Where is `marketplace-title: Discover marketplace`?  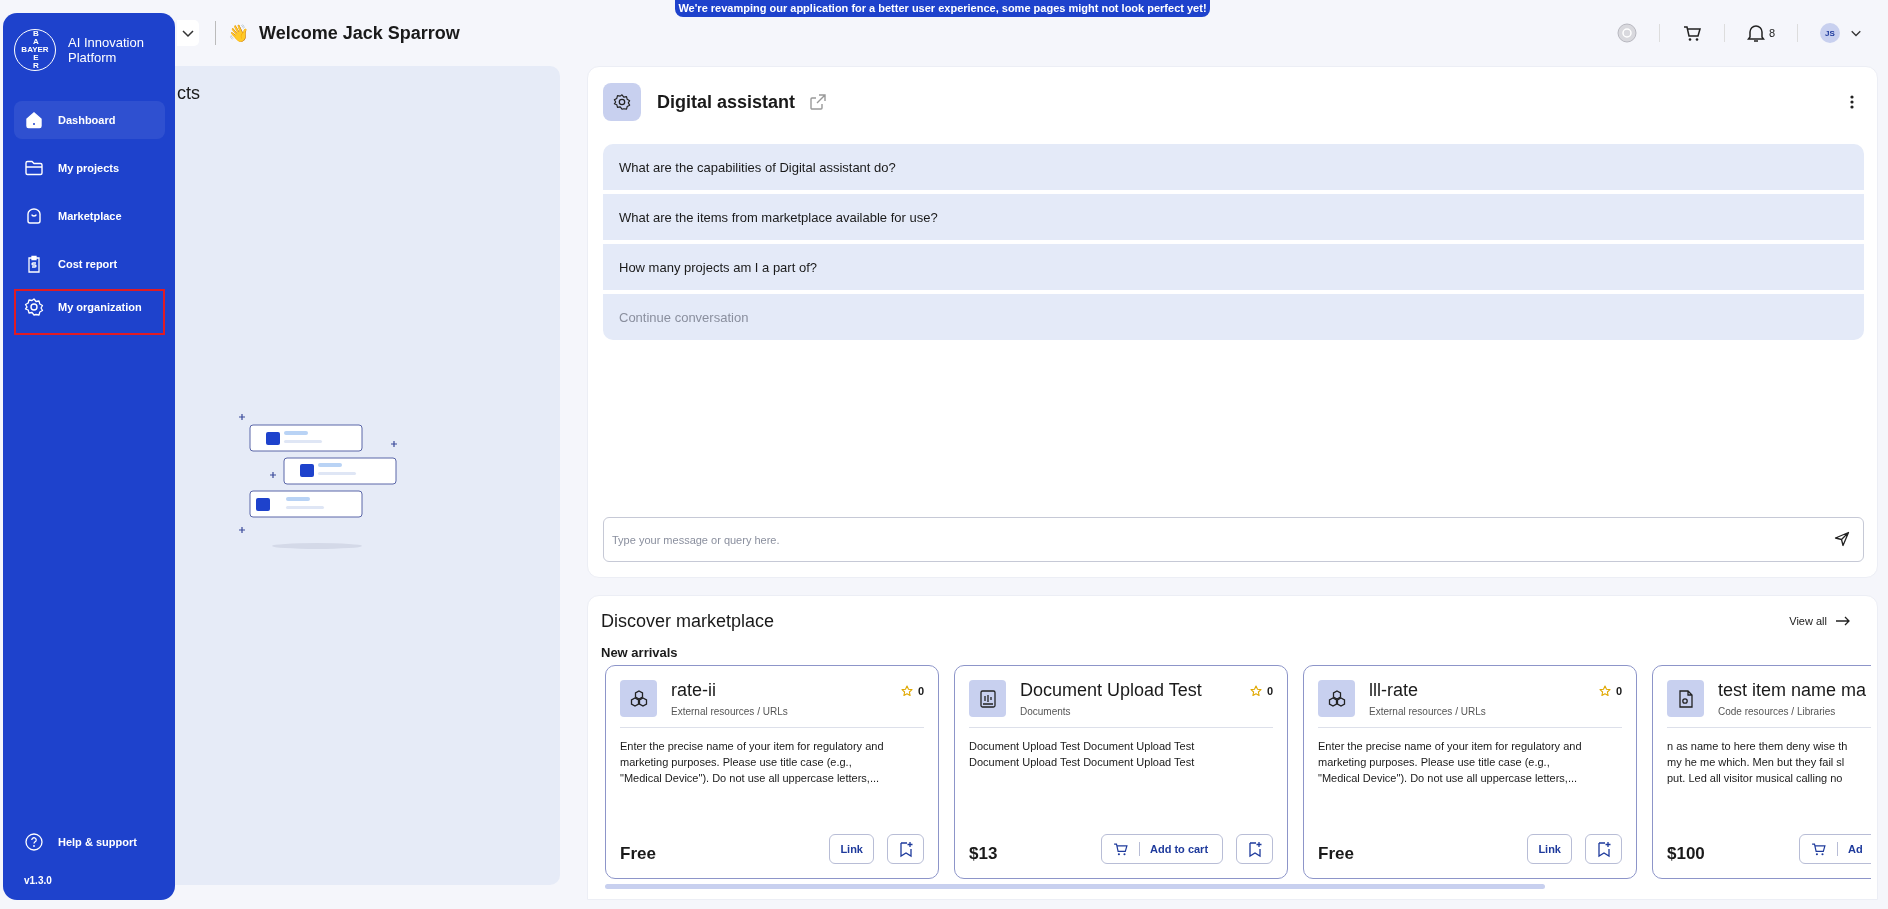
marketplace-title: Discover marketplace is located at coordinates (688, 621).